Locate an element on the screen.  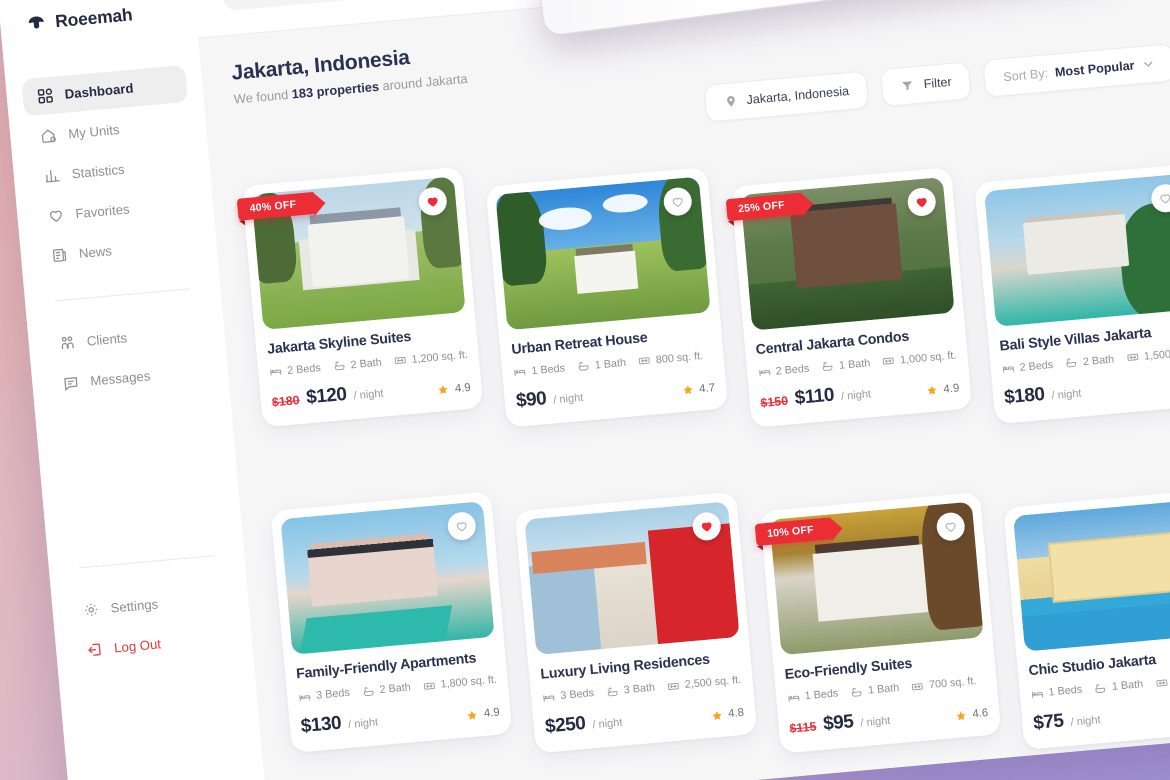
sidebar-item-label: Clients is located at coordinates (107, 339).